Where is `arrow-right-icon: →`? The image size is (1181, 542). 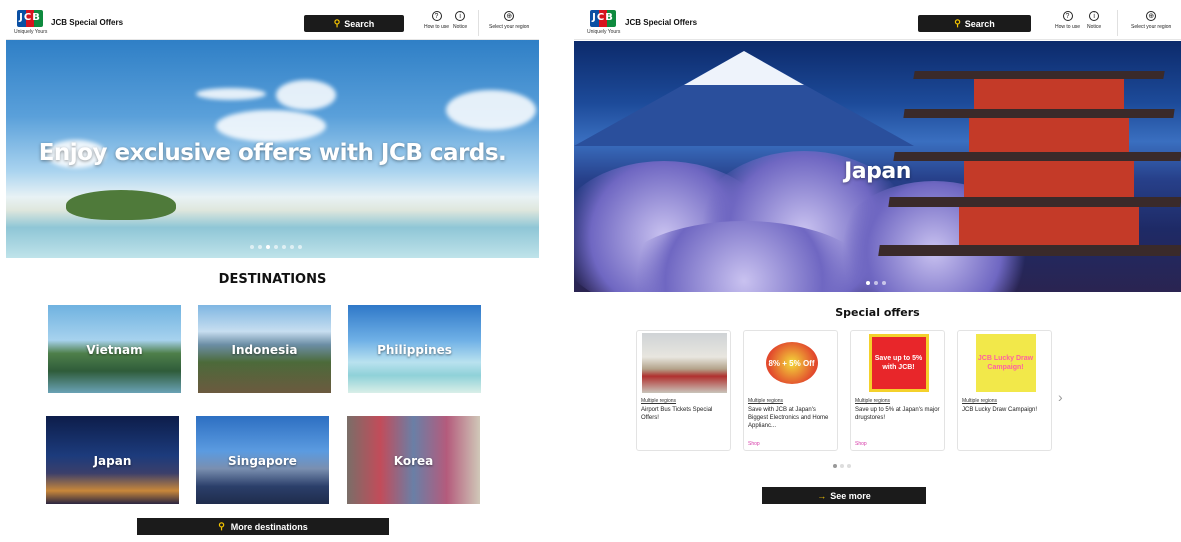 arrow-right-icon: → is located at coordinates (822, 495).